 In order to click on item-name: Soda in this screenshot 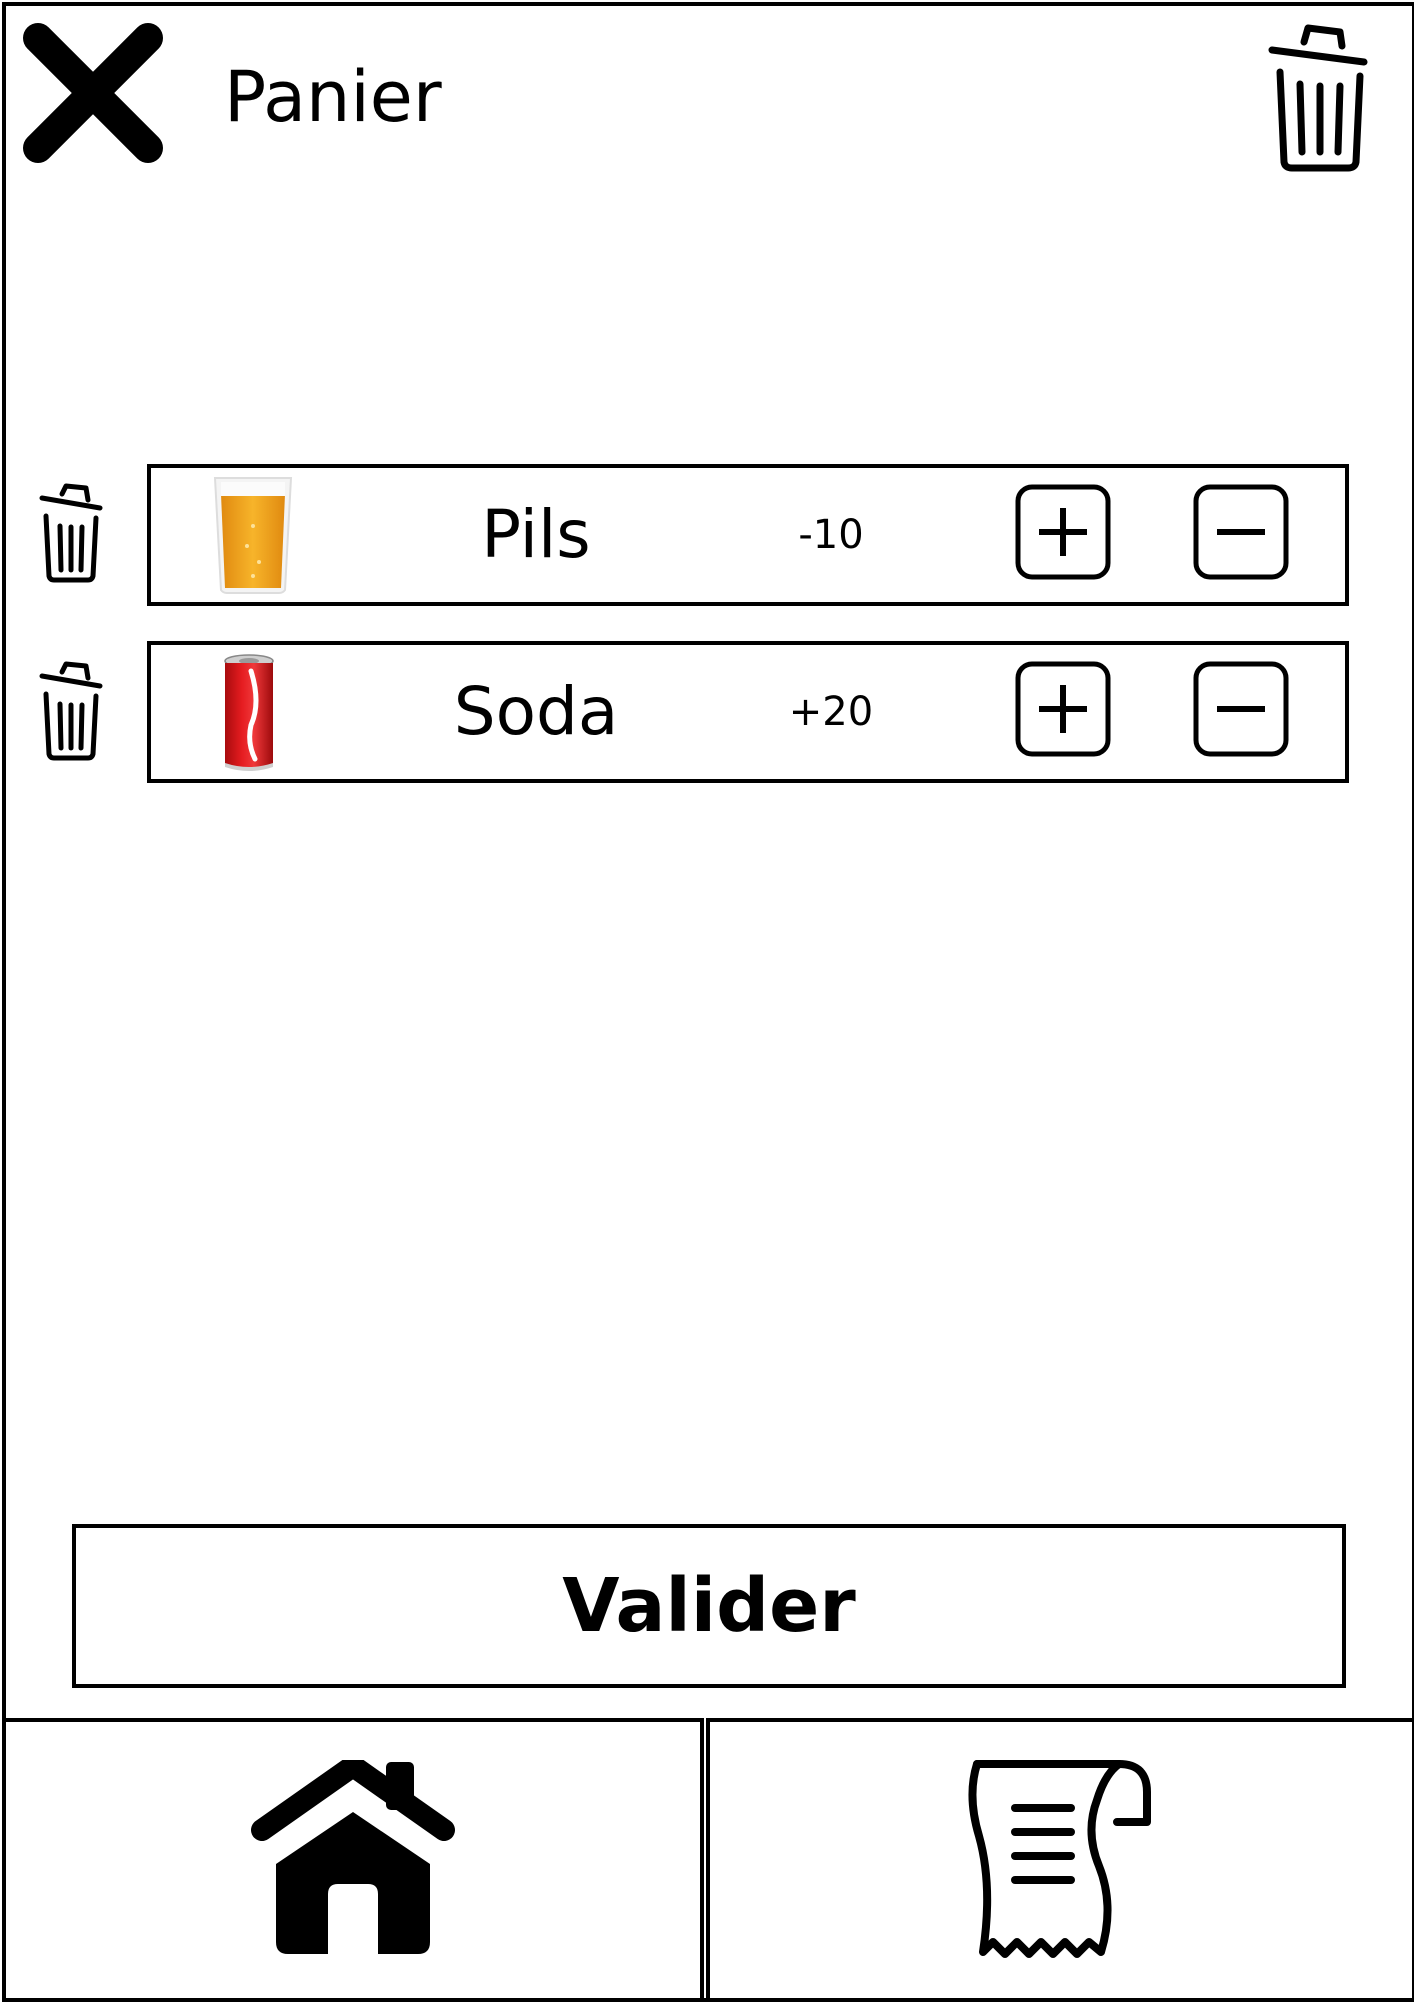, I will do `click(536, 711)`.